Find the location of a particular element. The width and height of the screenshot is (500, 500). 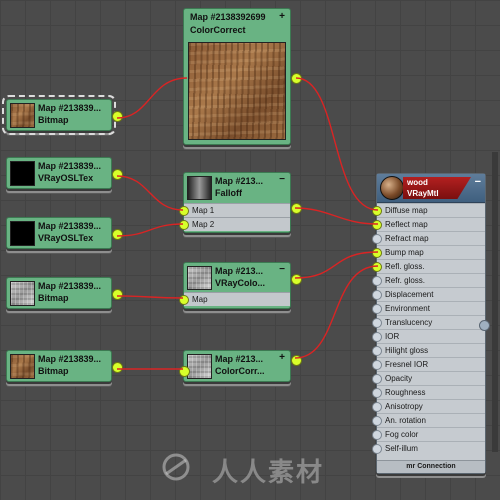

wire-osl2-to-falloff-map2 is located at coordinates (150, 230).